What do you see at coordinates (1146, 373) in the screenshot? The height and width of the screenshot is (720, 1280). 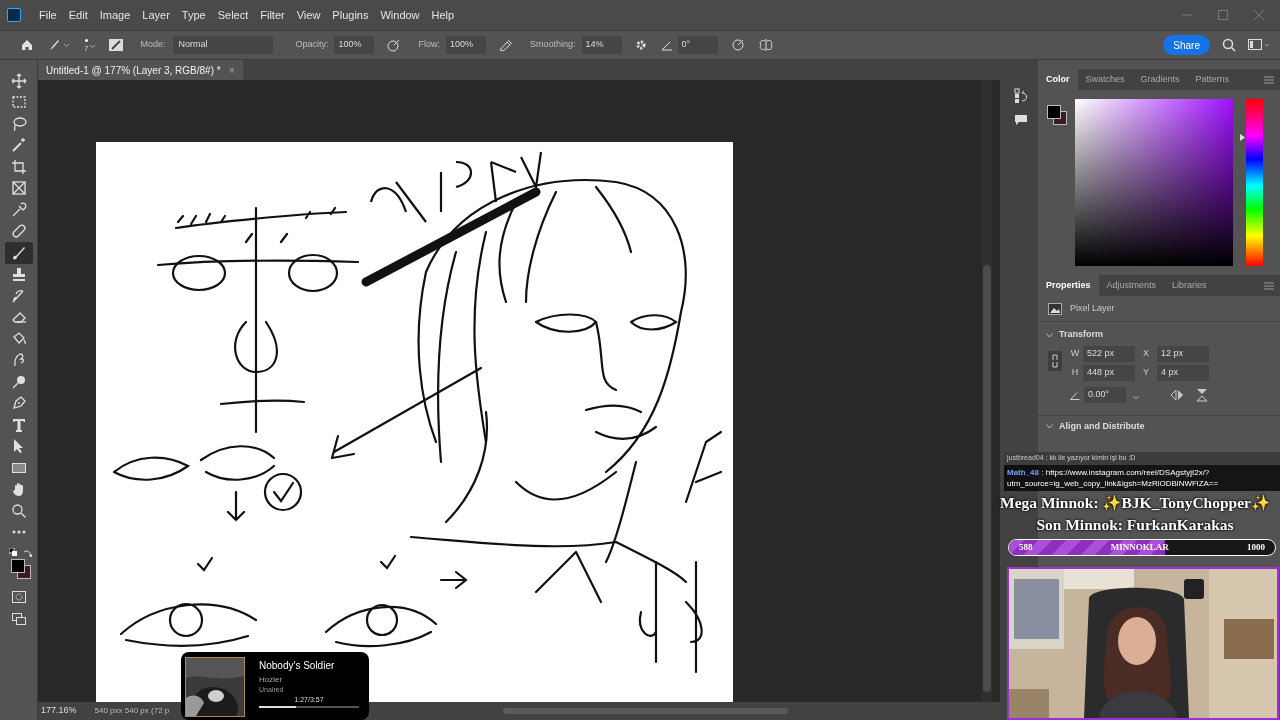 I see `field-label: Y` at bounding box center [1146, 373].